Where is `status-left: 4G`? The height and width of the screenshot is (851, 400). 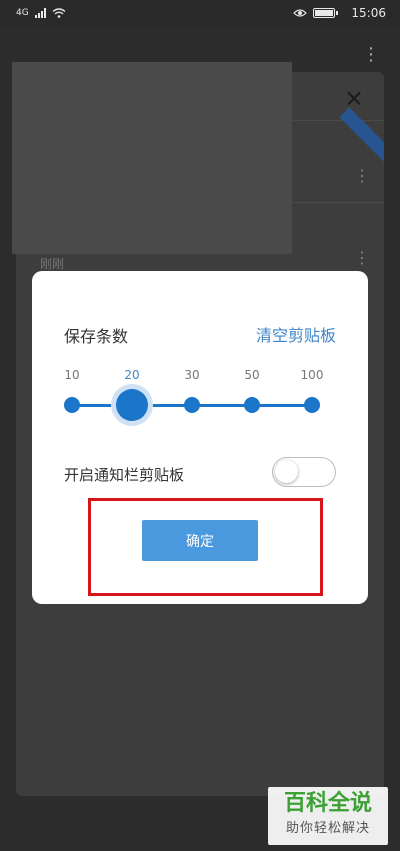
status-left: 4G is located at coordinates (41, 13).